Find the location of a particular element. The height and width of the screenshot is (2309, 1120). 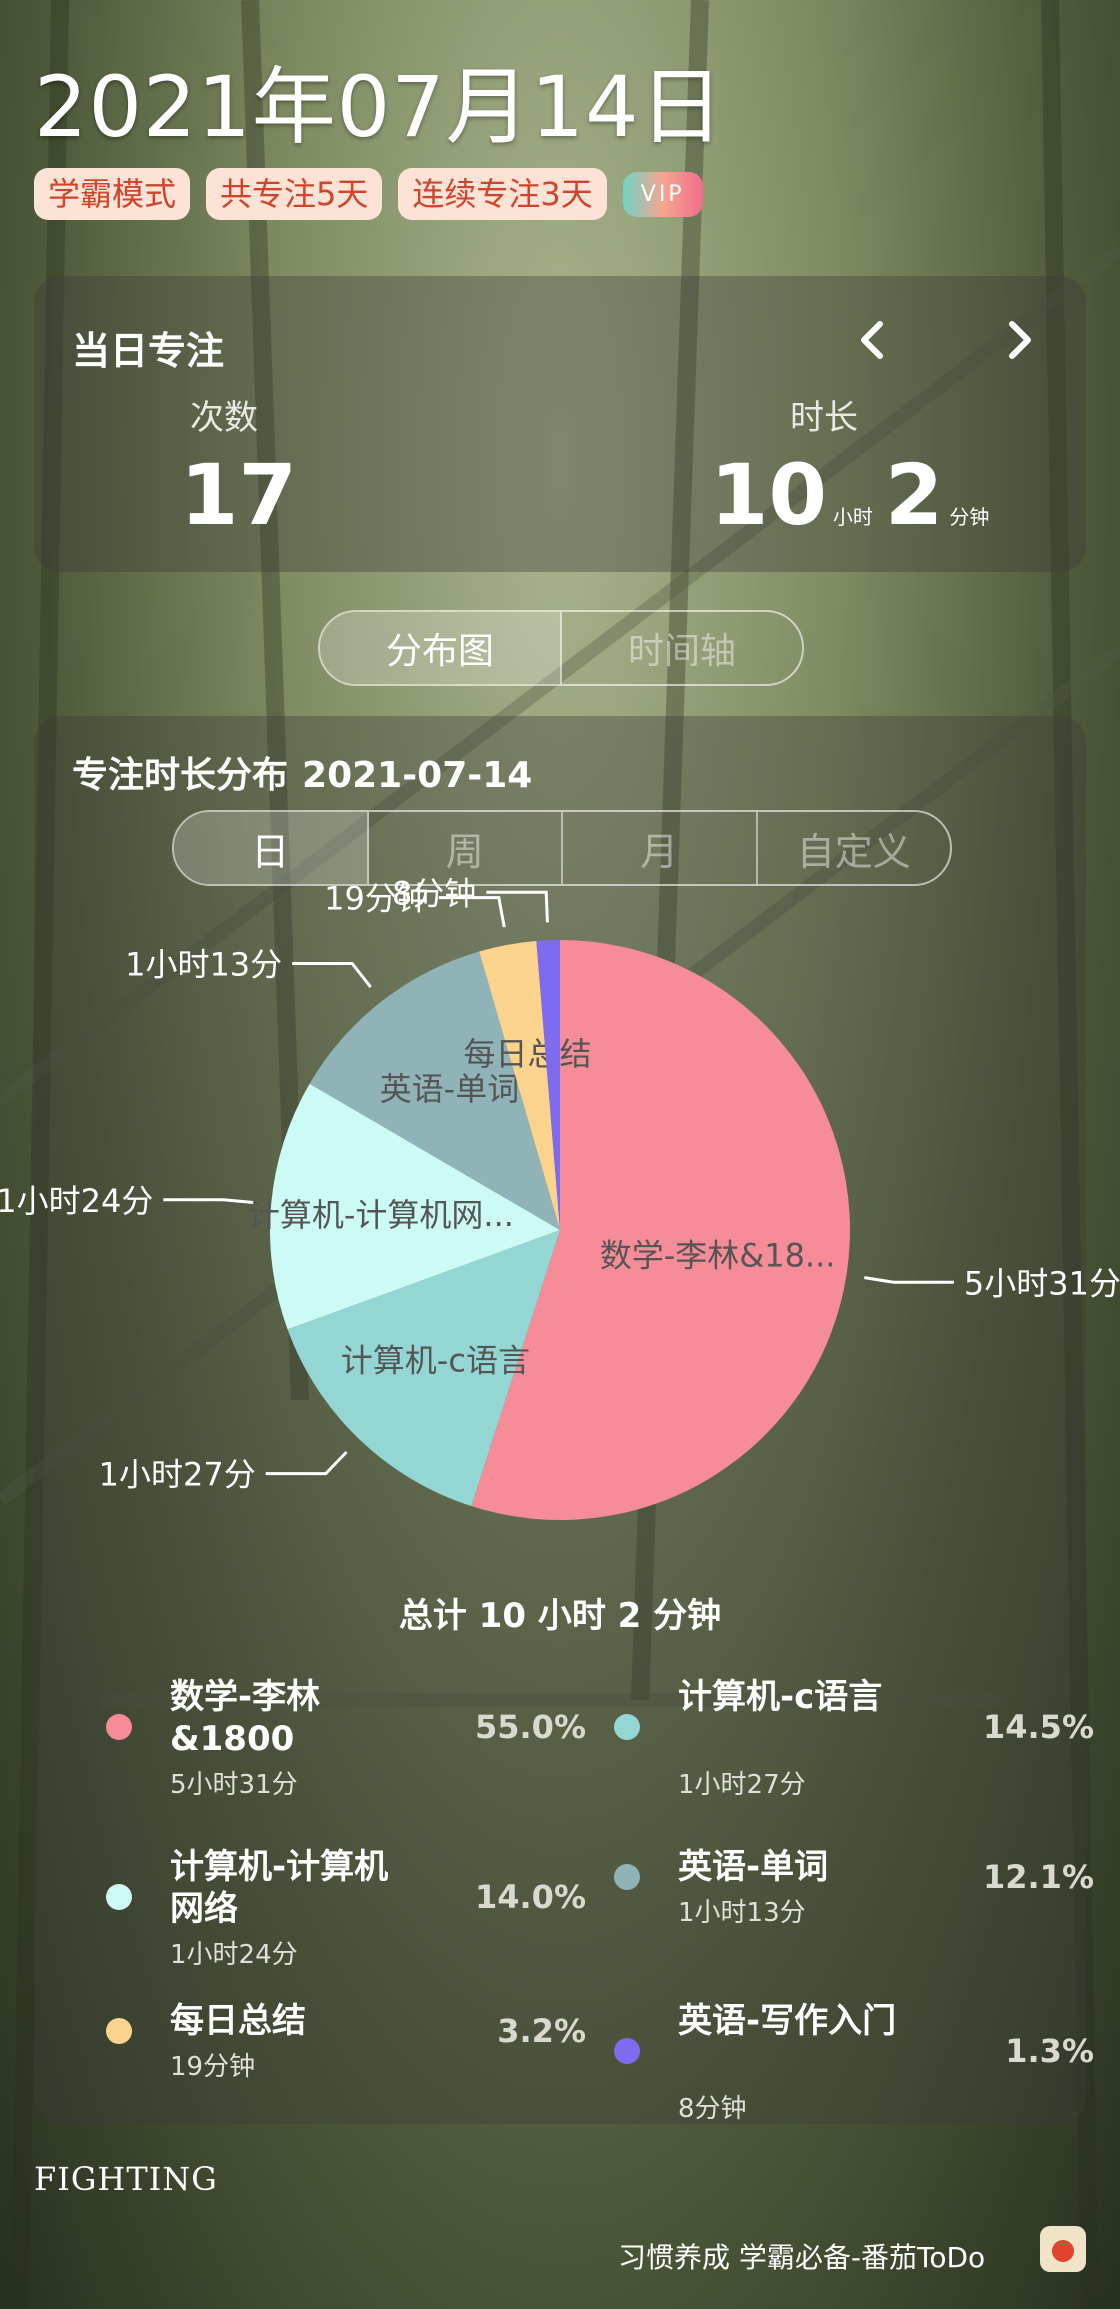

pie-value-label-1: 1小时27分 is located at coordinates (177, 1475).